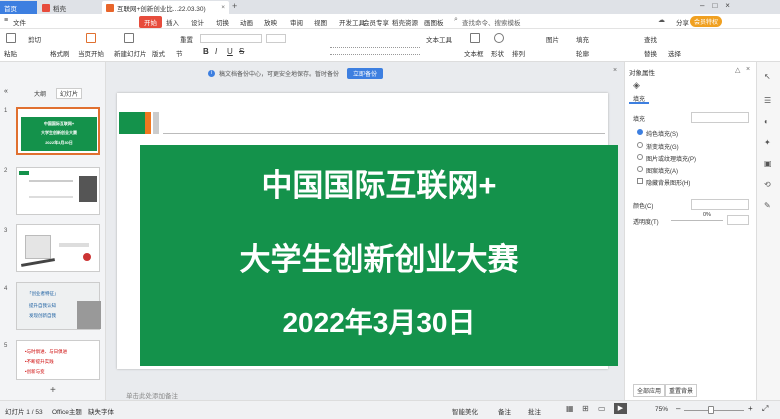  Describe the element at coordinates (223, 7) in the screenshot. I see `tab-close-icon: ×` at that location.